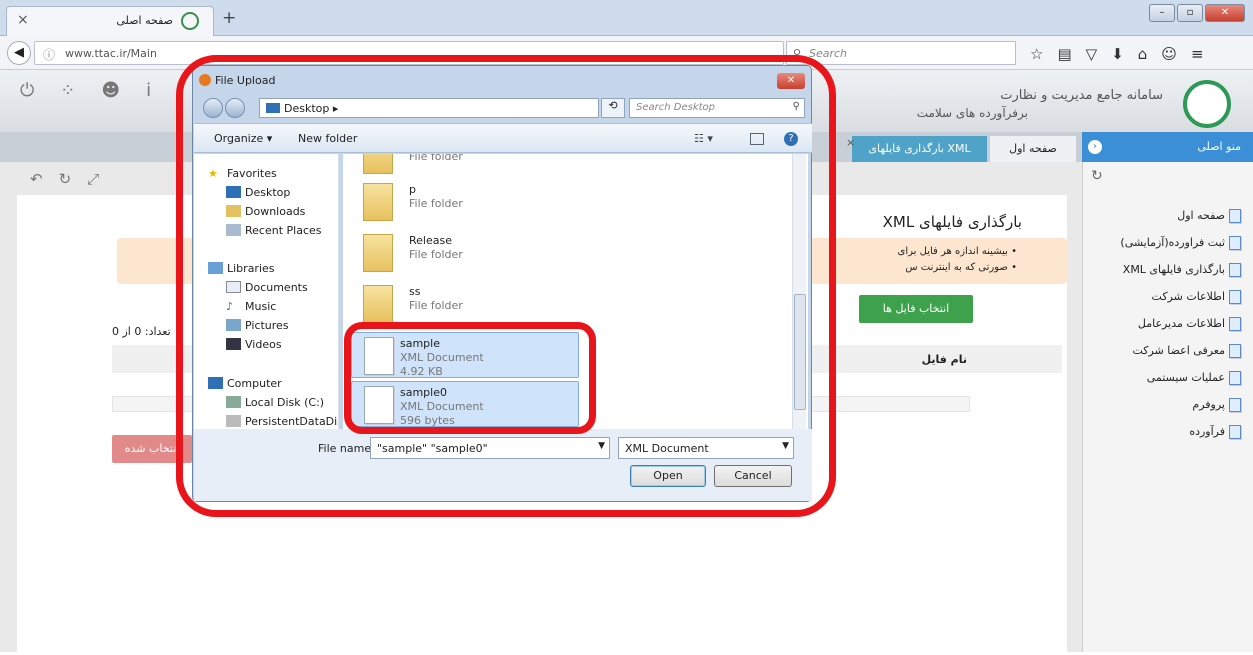 The image size is (1253, 655). What do you see at coordinates (972, 113) in the screenshot?
I see `app-subtitle: برفرآورده های سلامت` at bounding box center [972, 113].